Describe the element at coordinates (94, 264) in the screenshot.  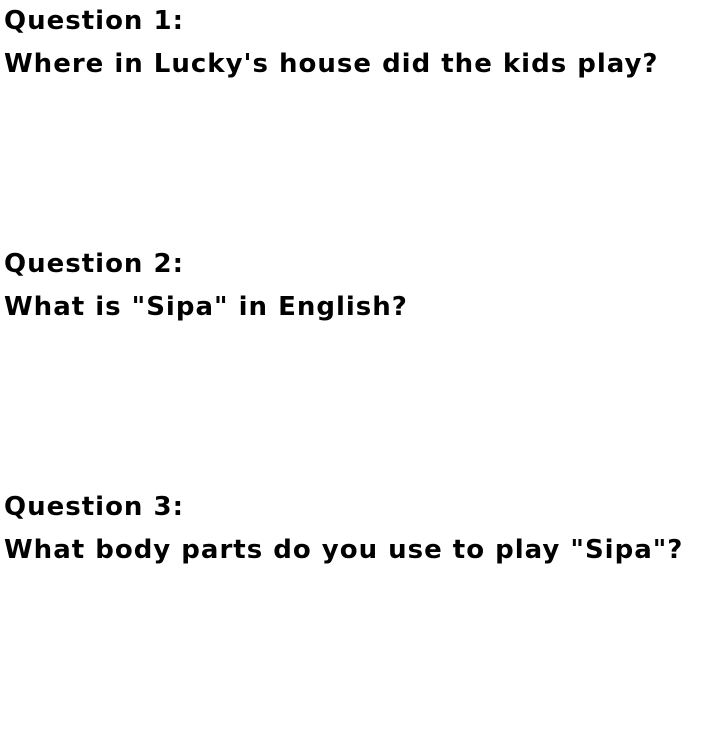
I see `question-label: Question 2:` at that location.